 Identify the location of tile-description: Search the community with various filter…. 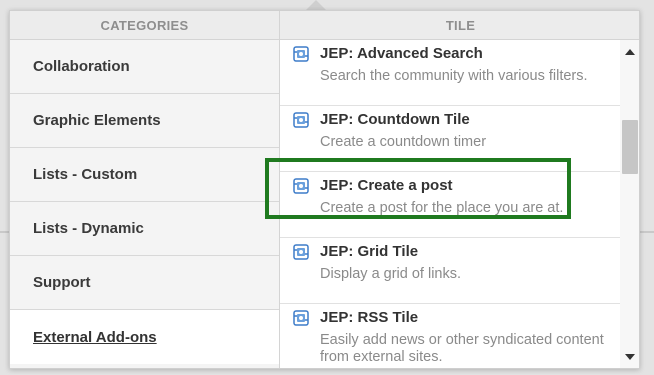
(454, 76).